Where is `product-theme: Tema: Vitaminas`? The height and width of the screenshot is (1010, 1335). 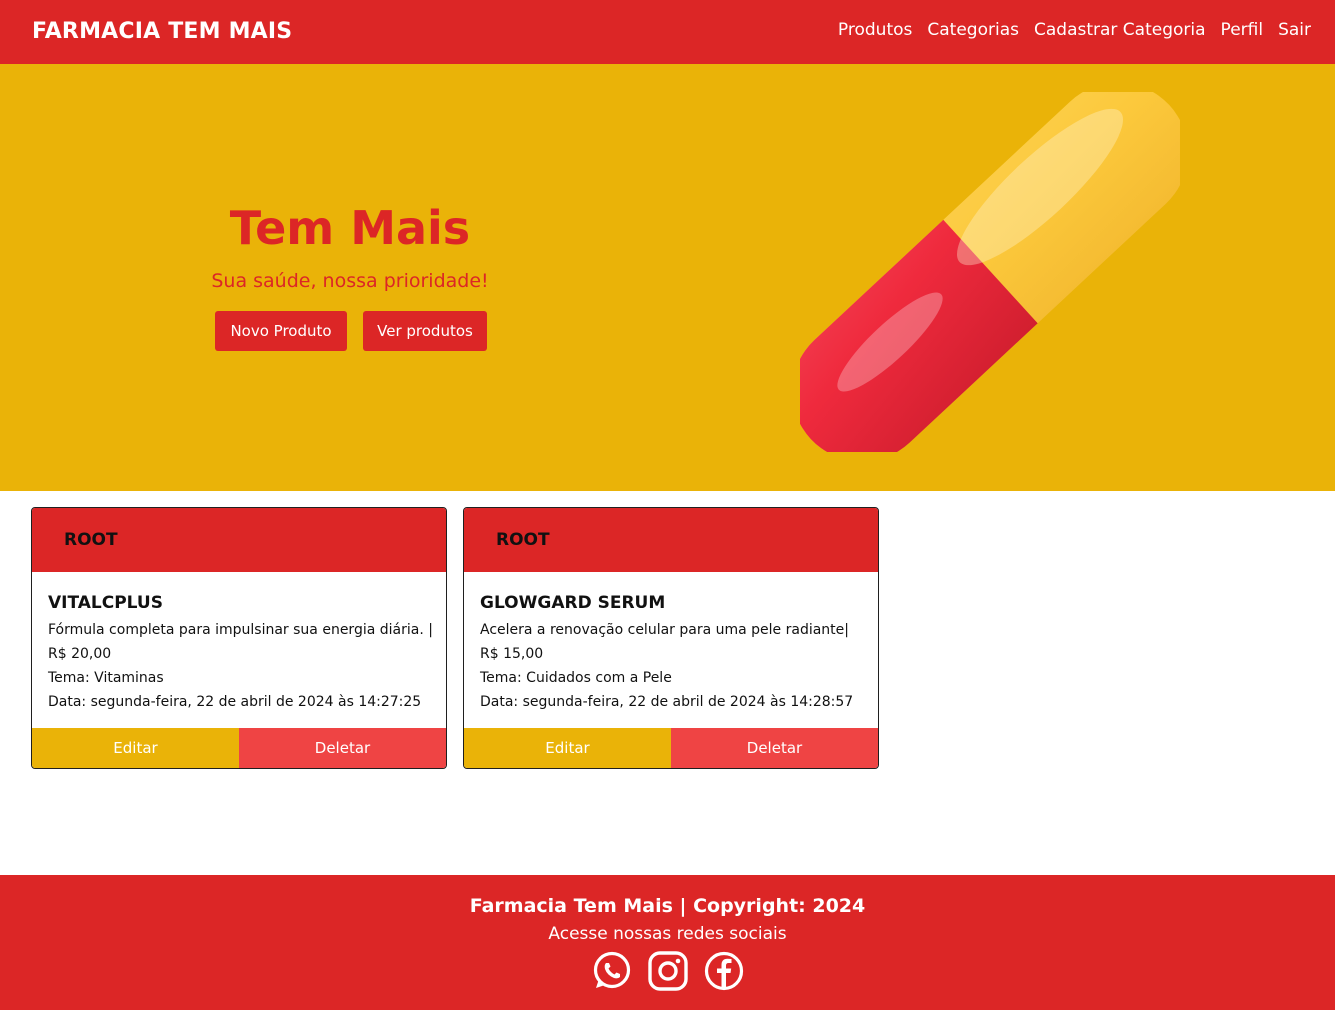
product-theme: Tema: Vitaminas is located at coordinates (106, 678).